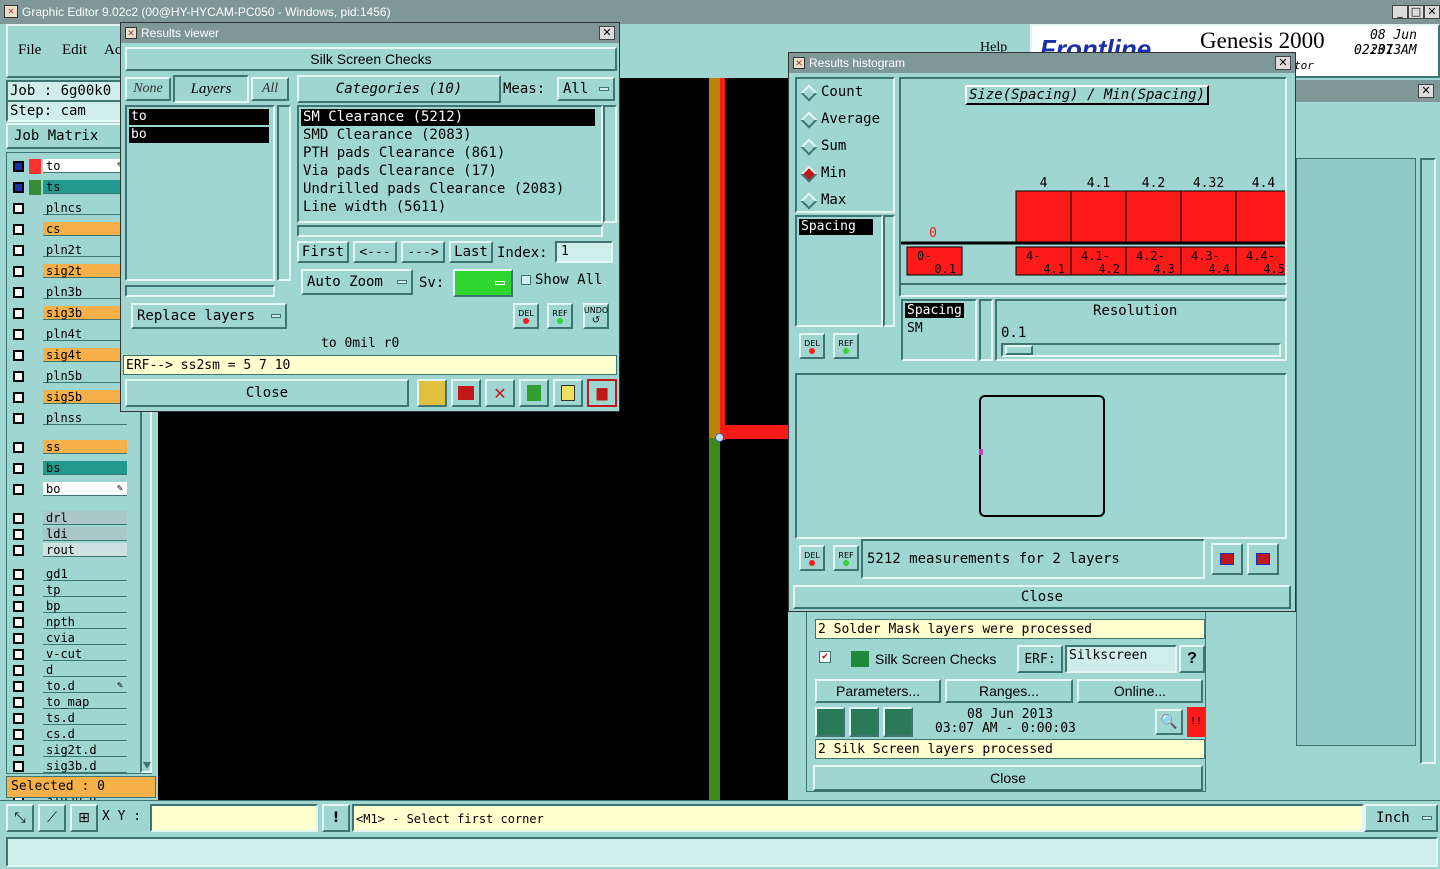 The image size is (1440, 869). What do you see at coordinates (85, 334) in the screenshot?
I see `layer-name: pln4t` at bounding box center [85, 334].